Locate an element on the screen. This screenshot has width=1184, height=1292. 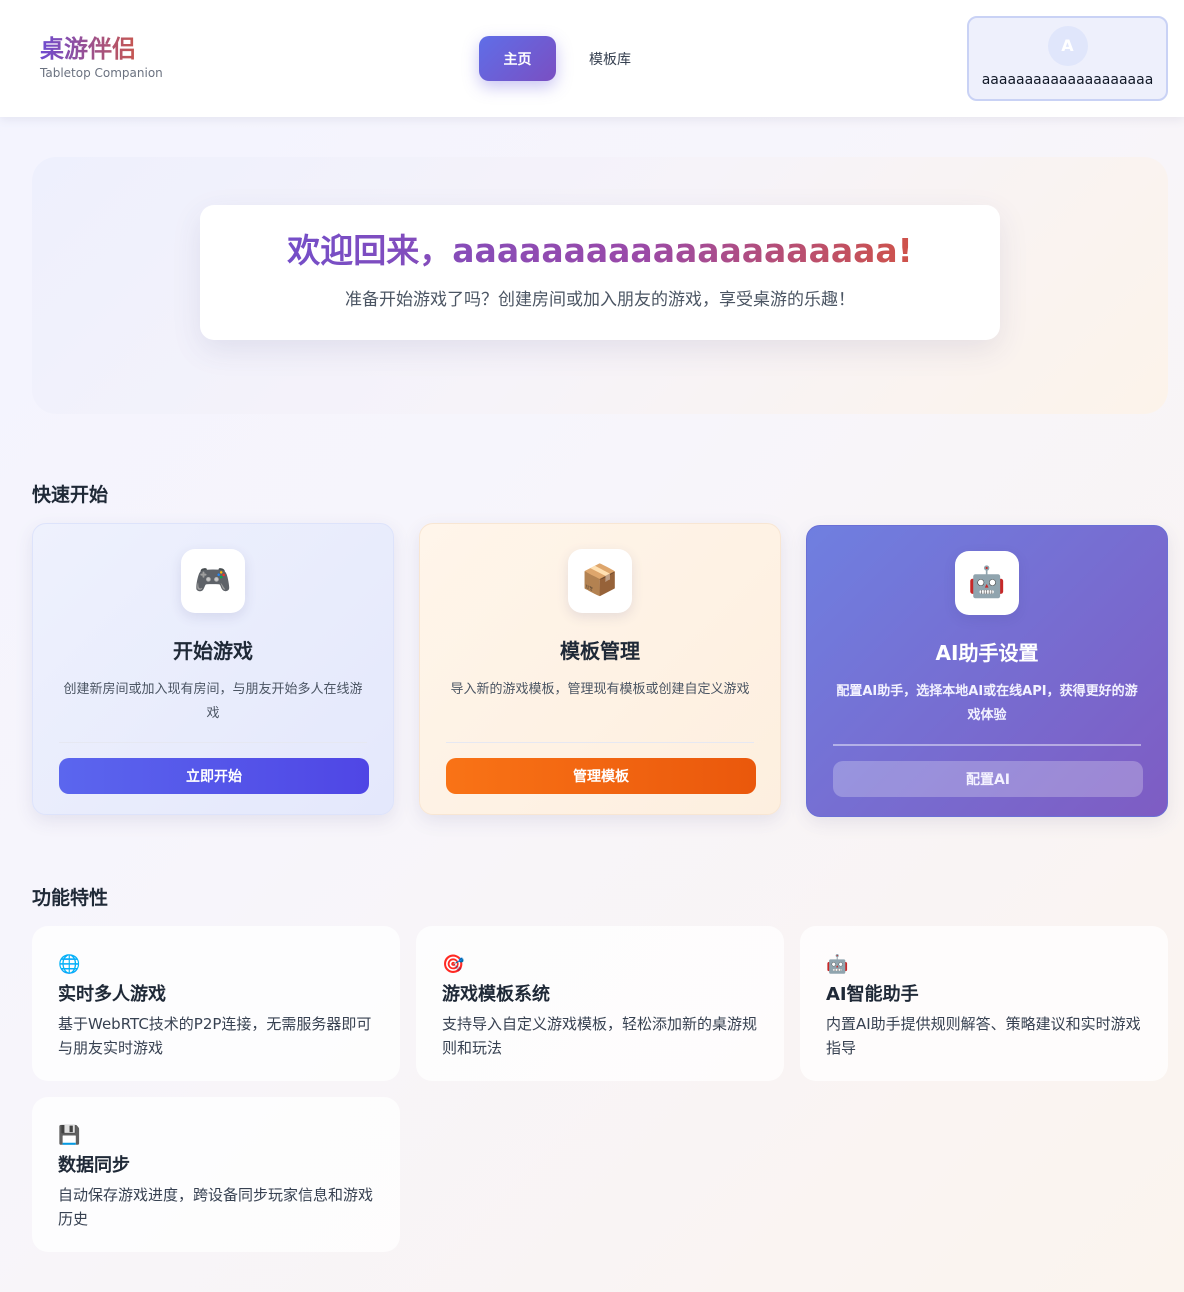
card-description: 配置AI助手，选择本地AI或在线API，获得更好的游戏体验 is located at coordinates (987, 703).